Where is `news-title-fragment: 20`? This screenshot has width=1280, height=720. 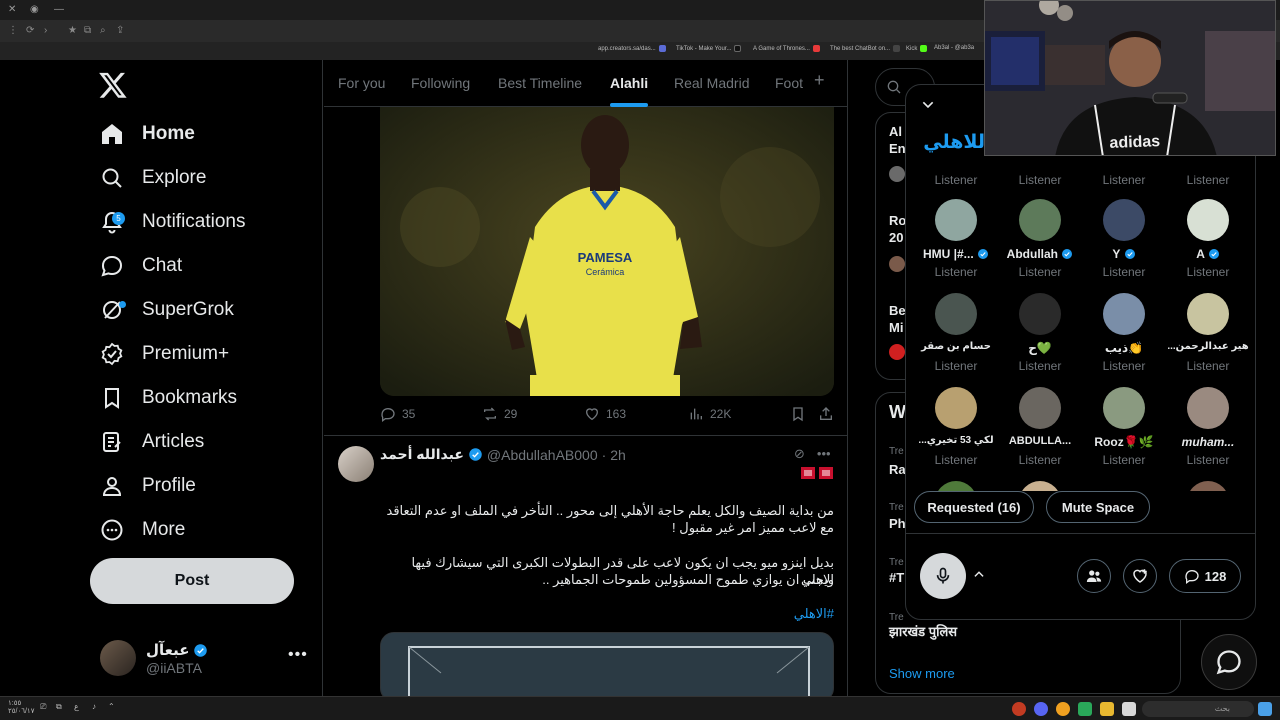
news-title-fragment: 20 is located at coordinates (896, 238).